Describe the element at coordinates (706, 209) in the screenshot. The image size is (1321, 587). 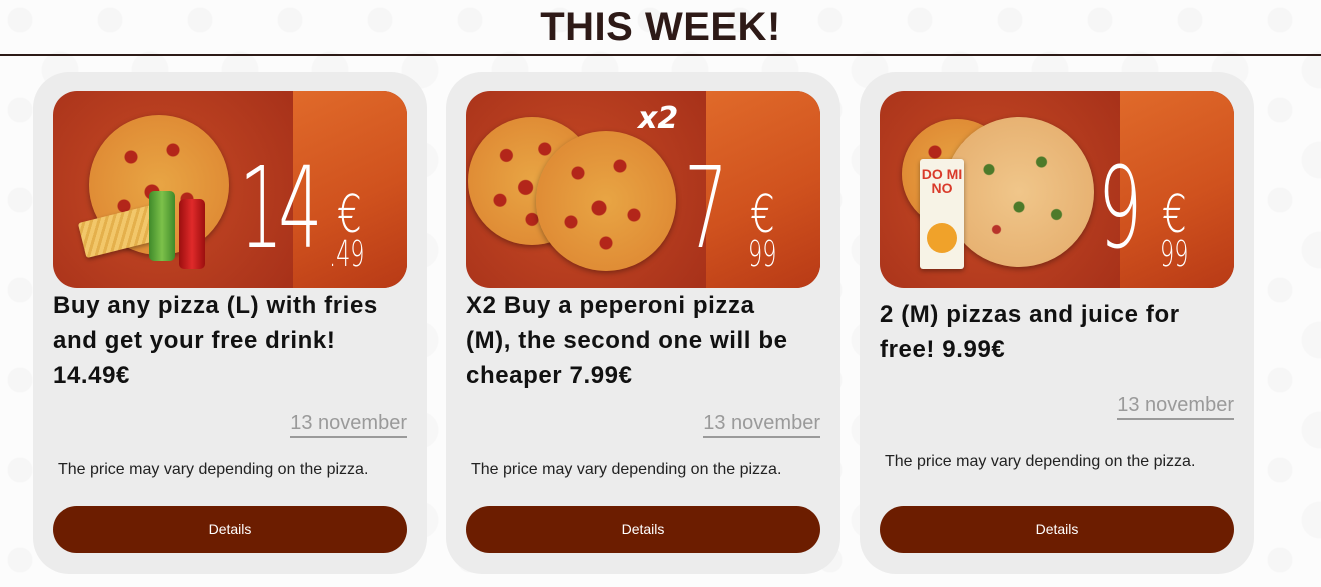
I see `price-main: 7` at that location.